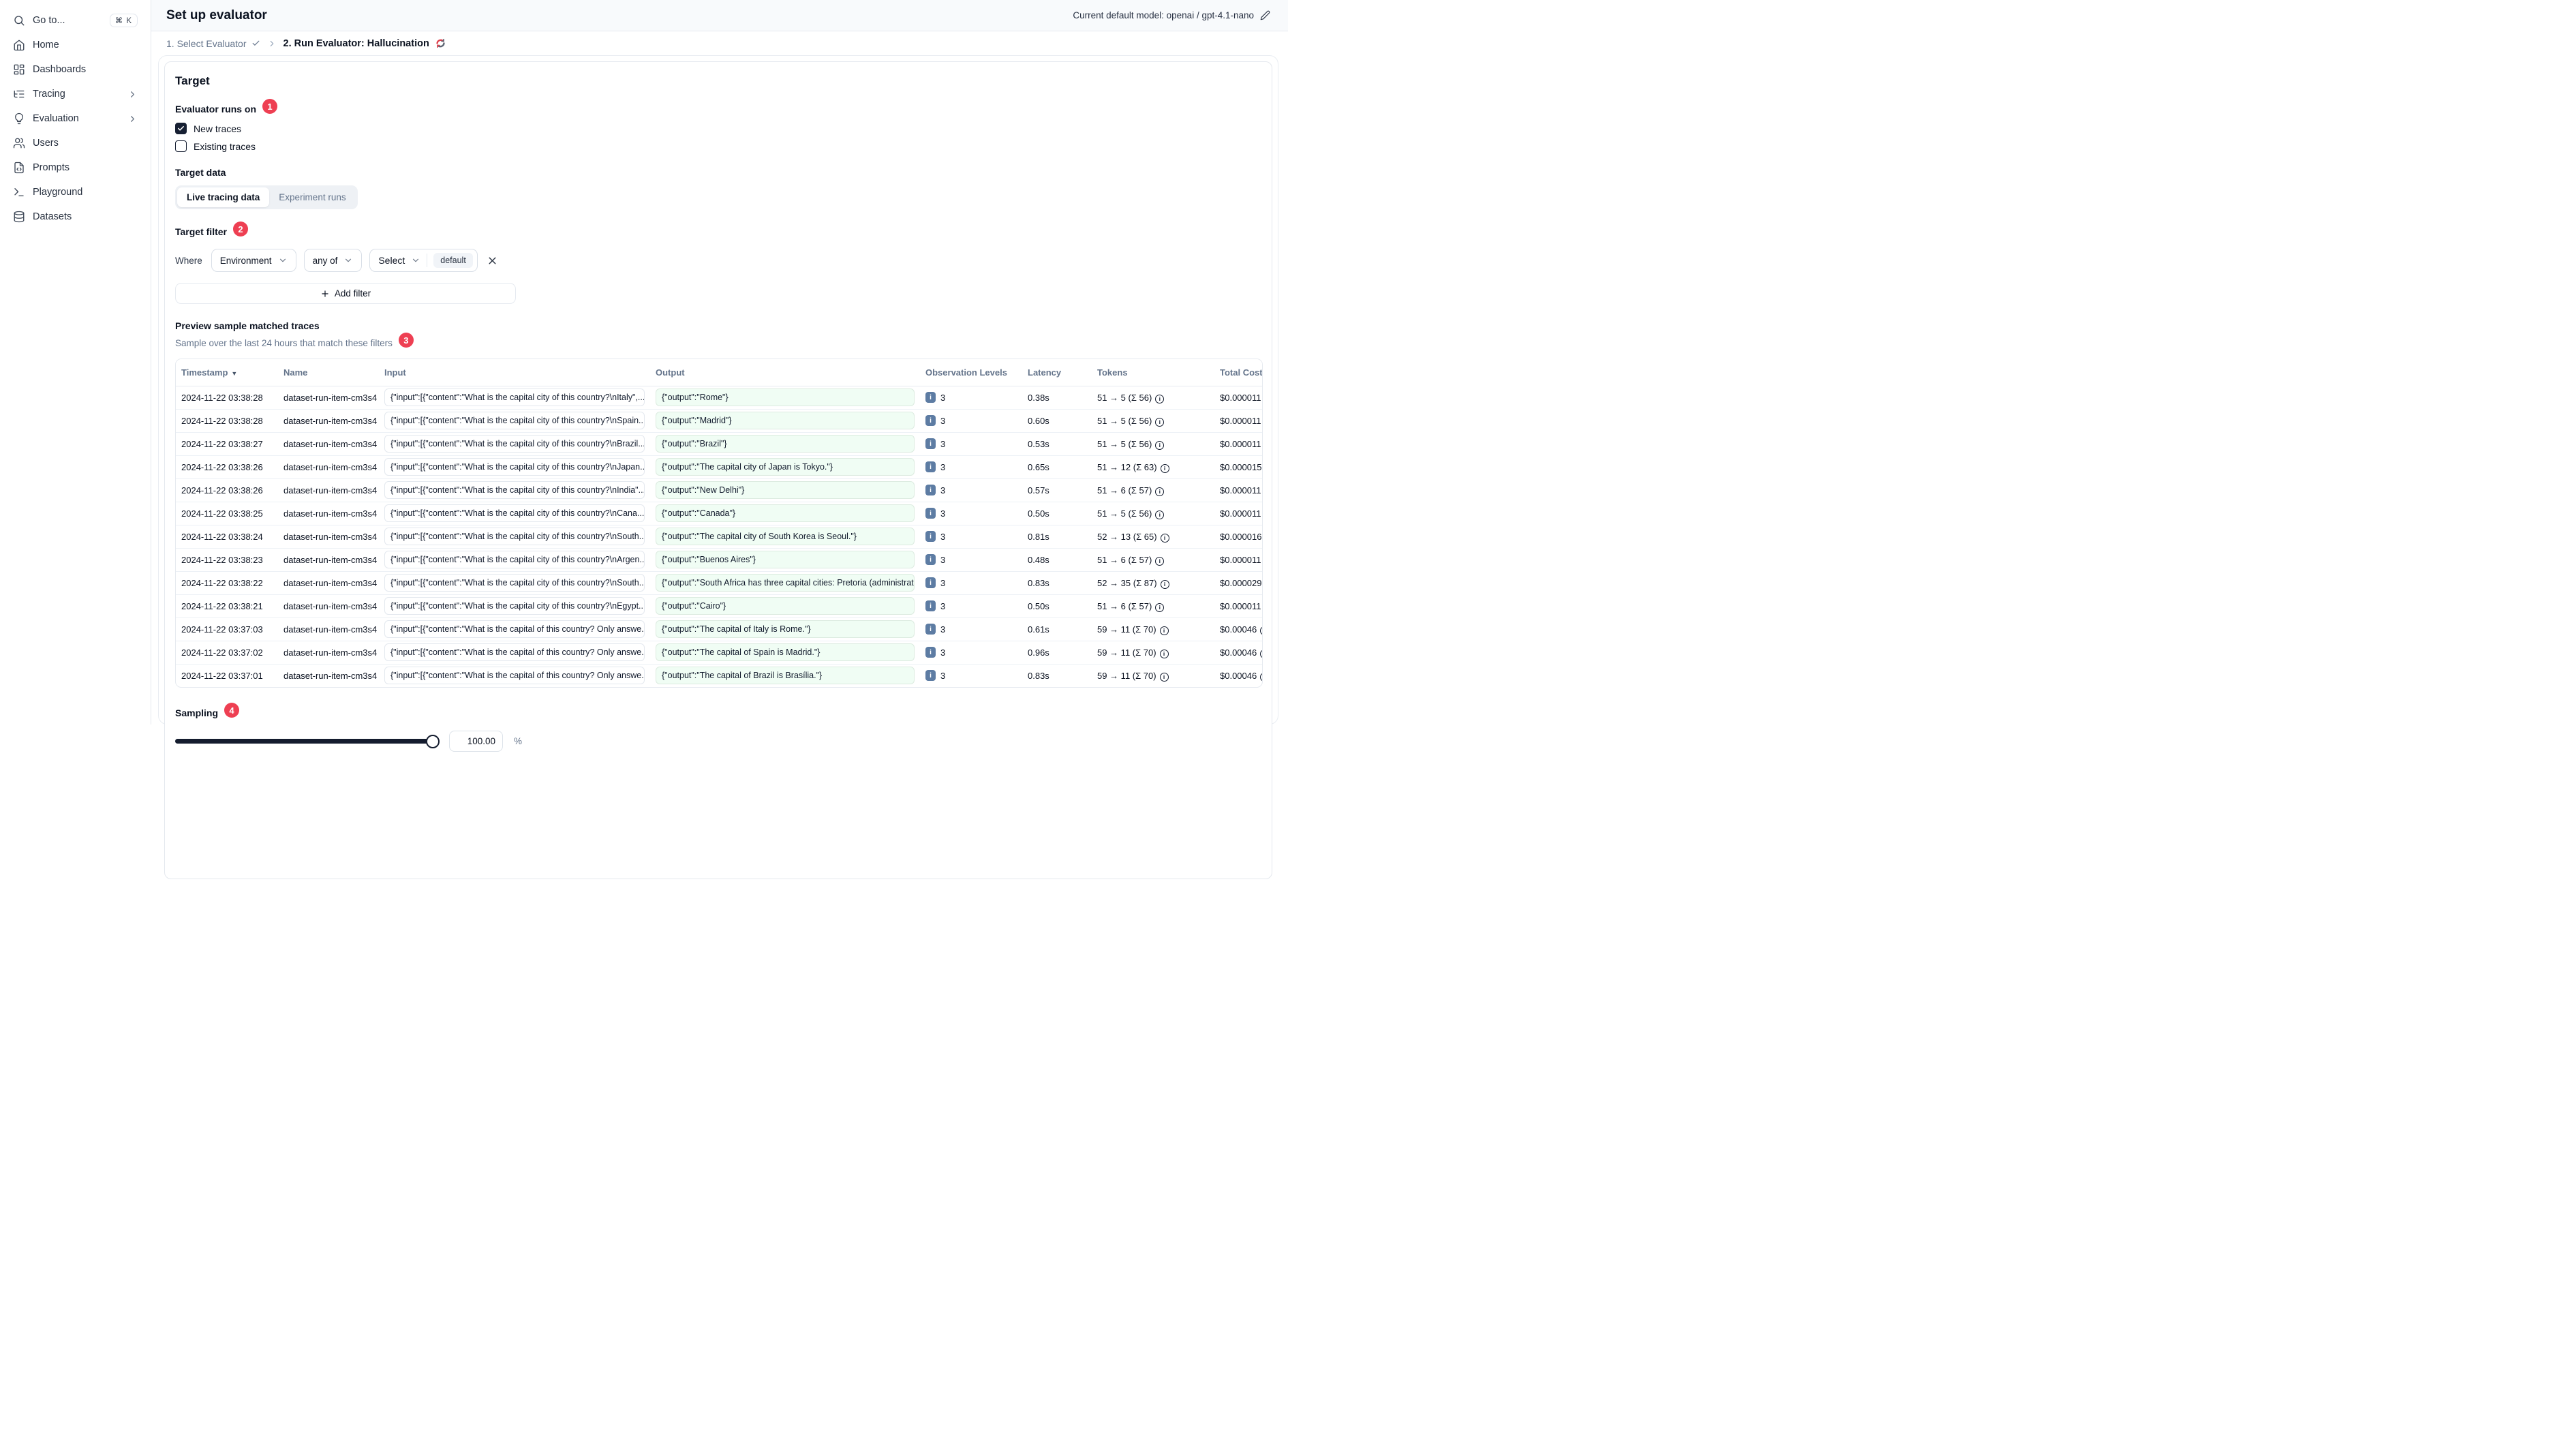 Image resolution: width=2576 pixels, height=1449 pixels. What do you see at coordinates (476, 741) in the screenshot?
I see `sampling-percentage-input` at bounding box center [476, 741].